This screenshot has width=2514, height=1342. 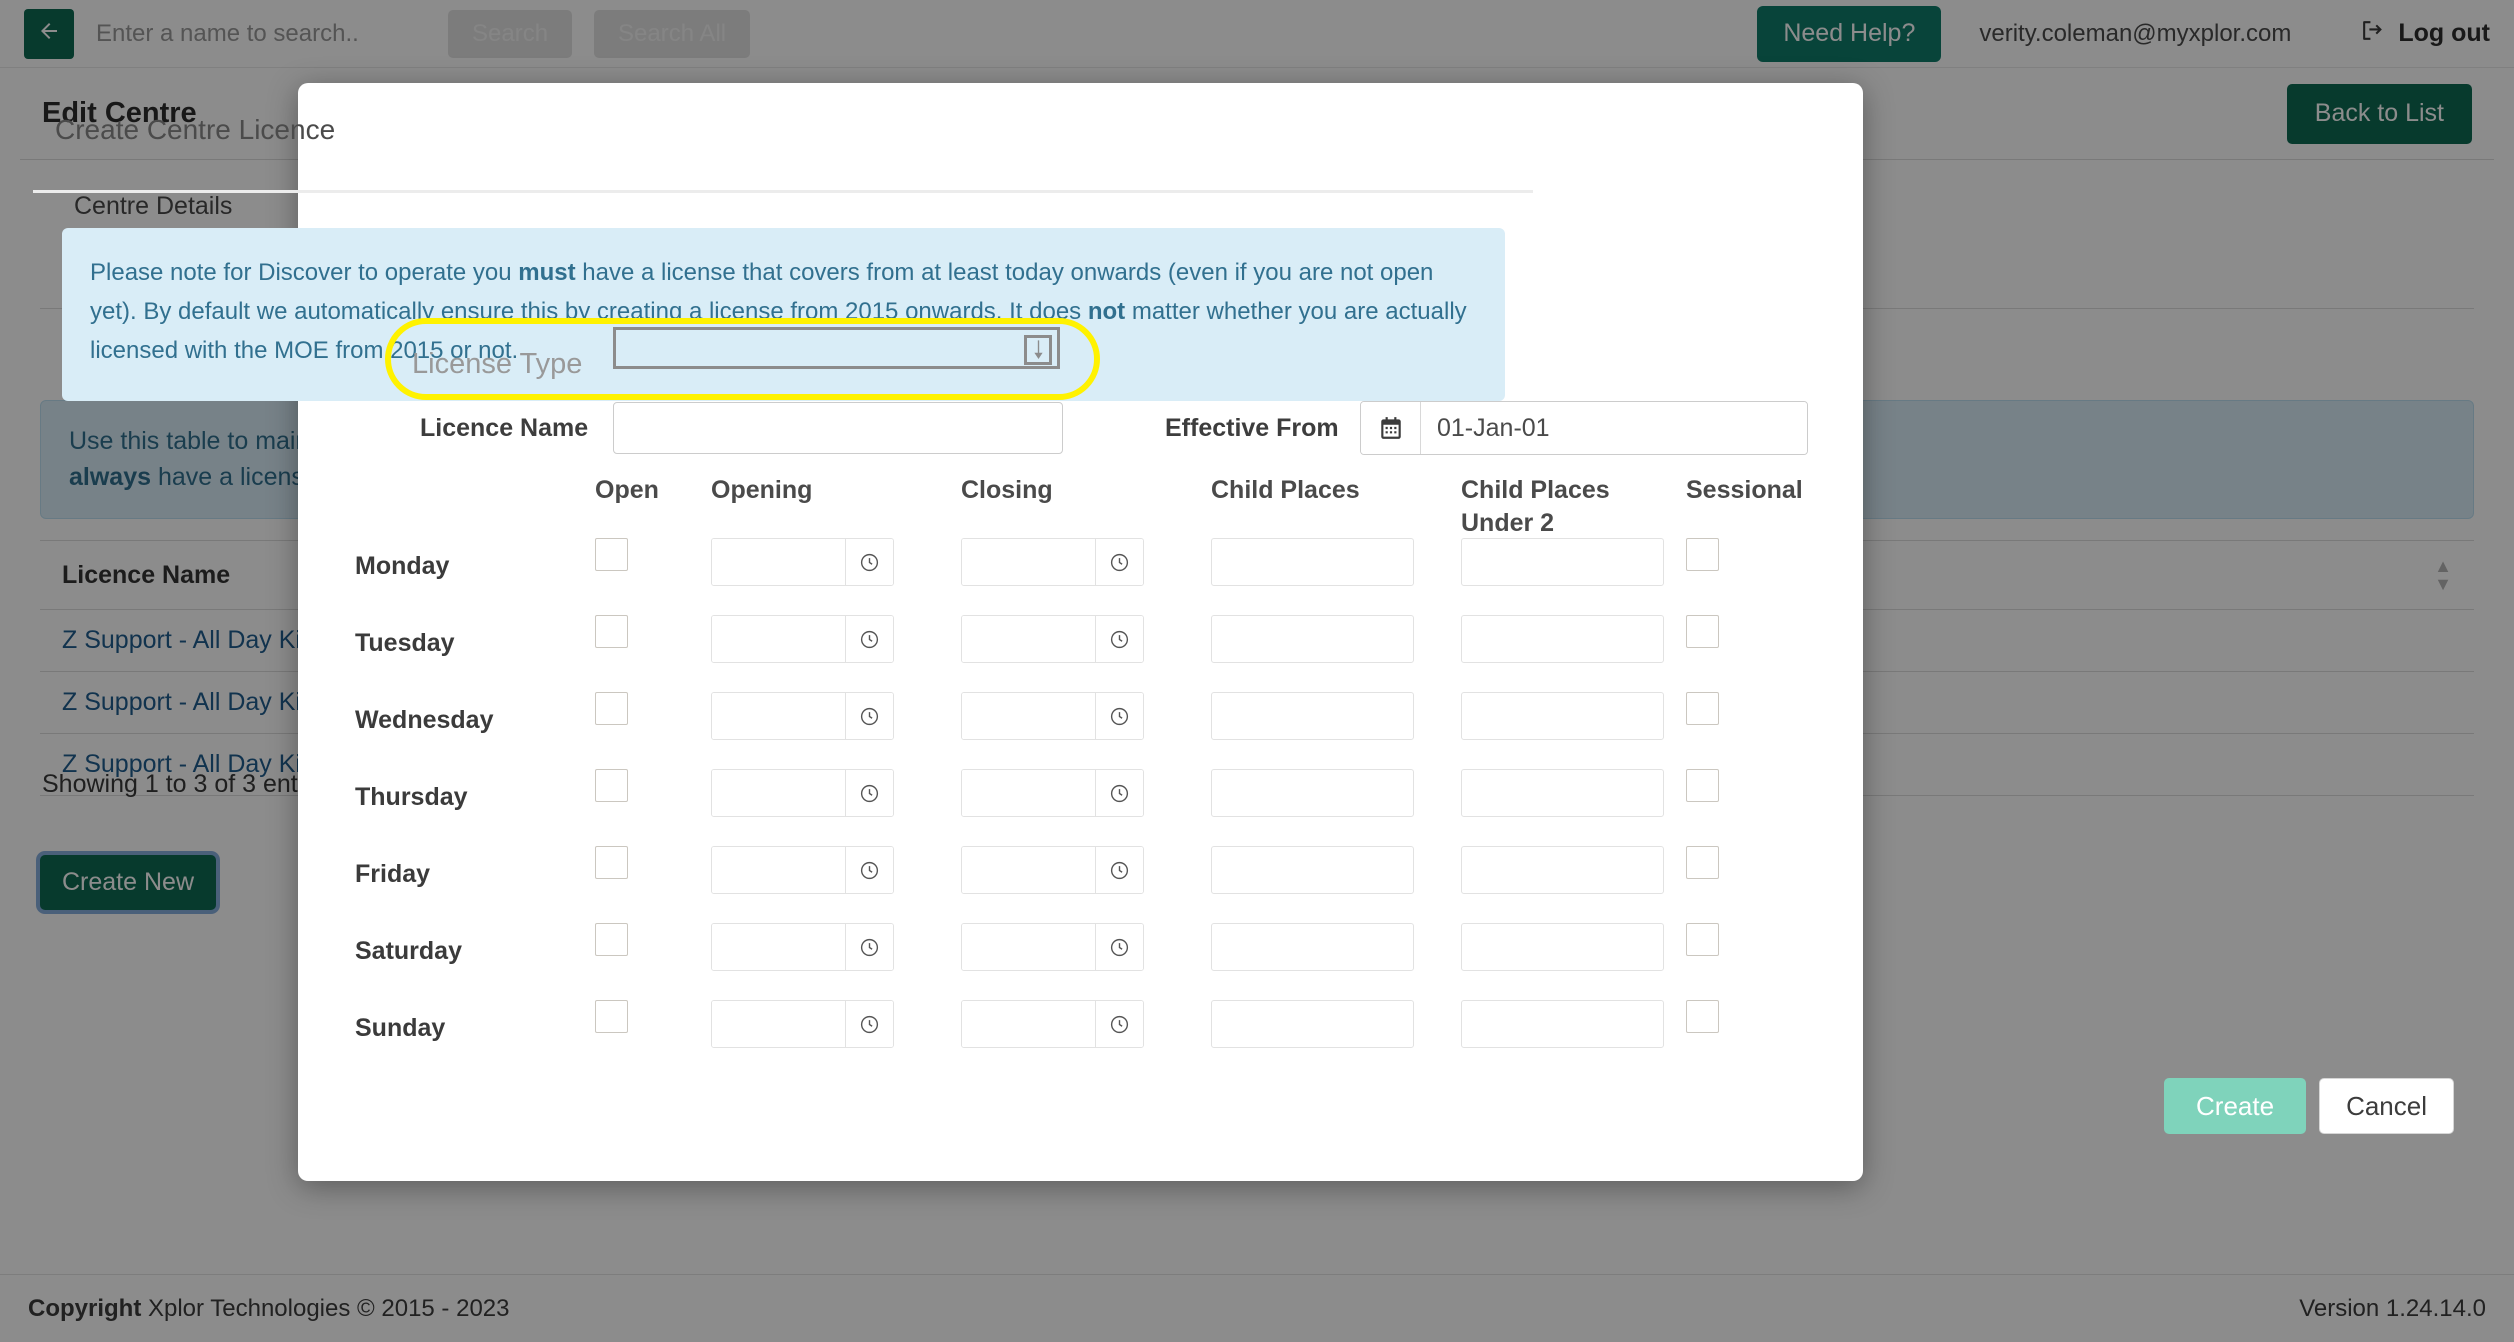 I want to click on day-label: Wednesday, so click(x=424, y=720).